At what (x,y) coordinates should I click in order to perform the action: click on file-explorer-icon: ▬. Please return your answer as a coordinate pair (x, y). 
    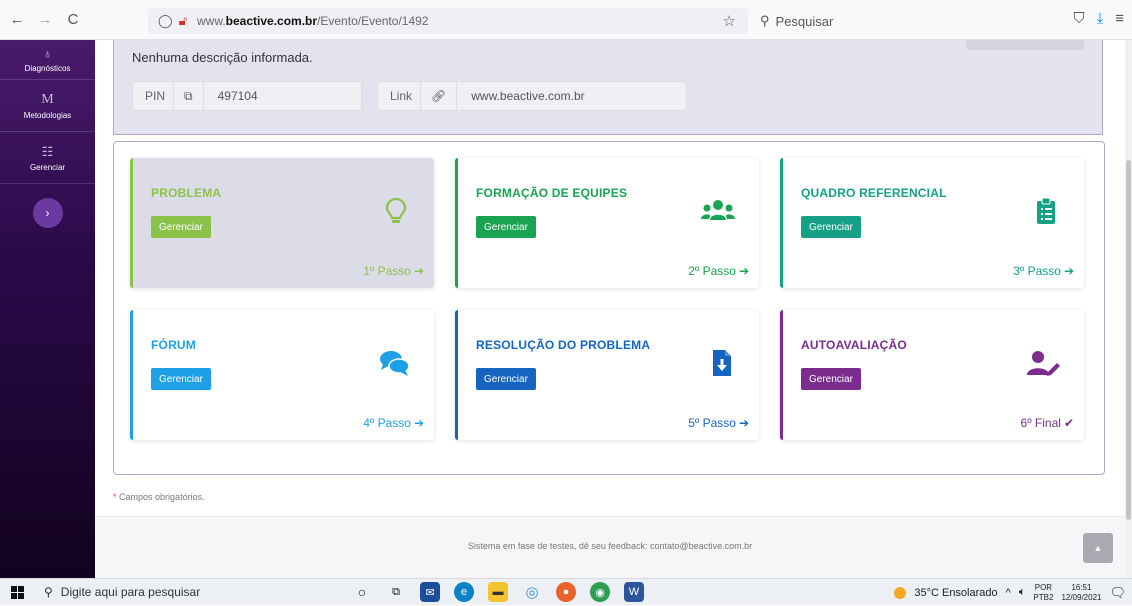
    Looking at the image, I should click on (498, 592).